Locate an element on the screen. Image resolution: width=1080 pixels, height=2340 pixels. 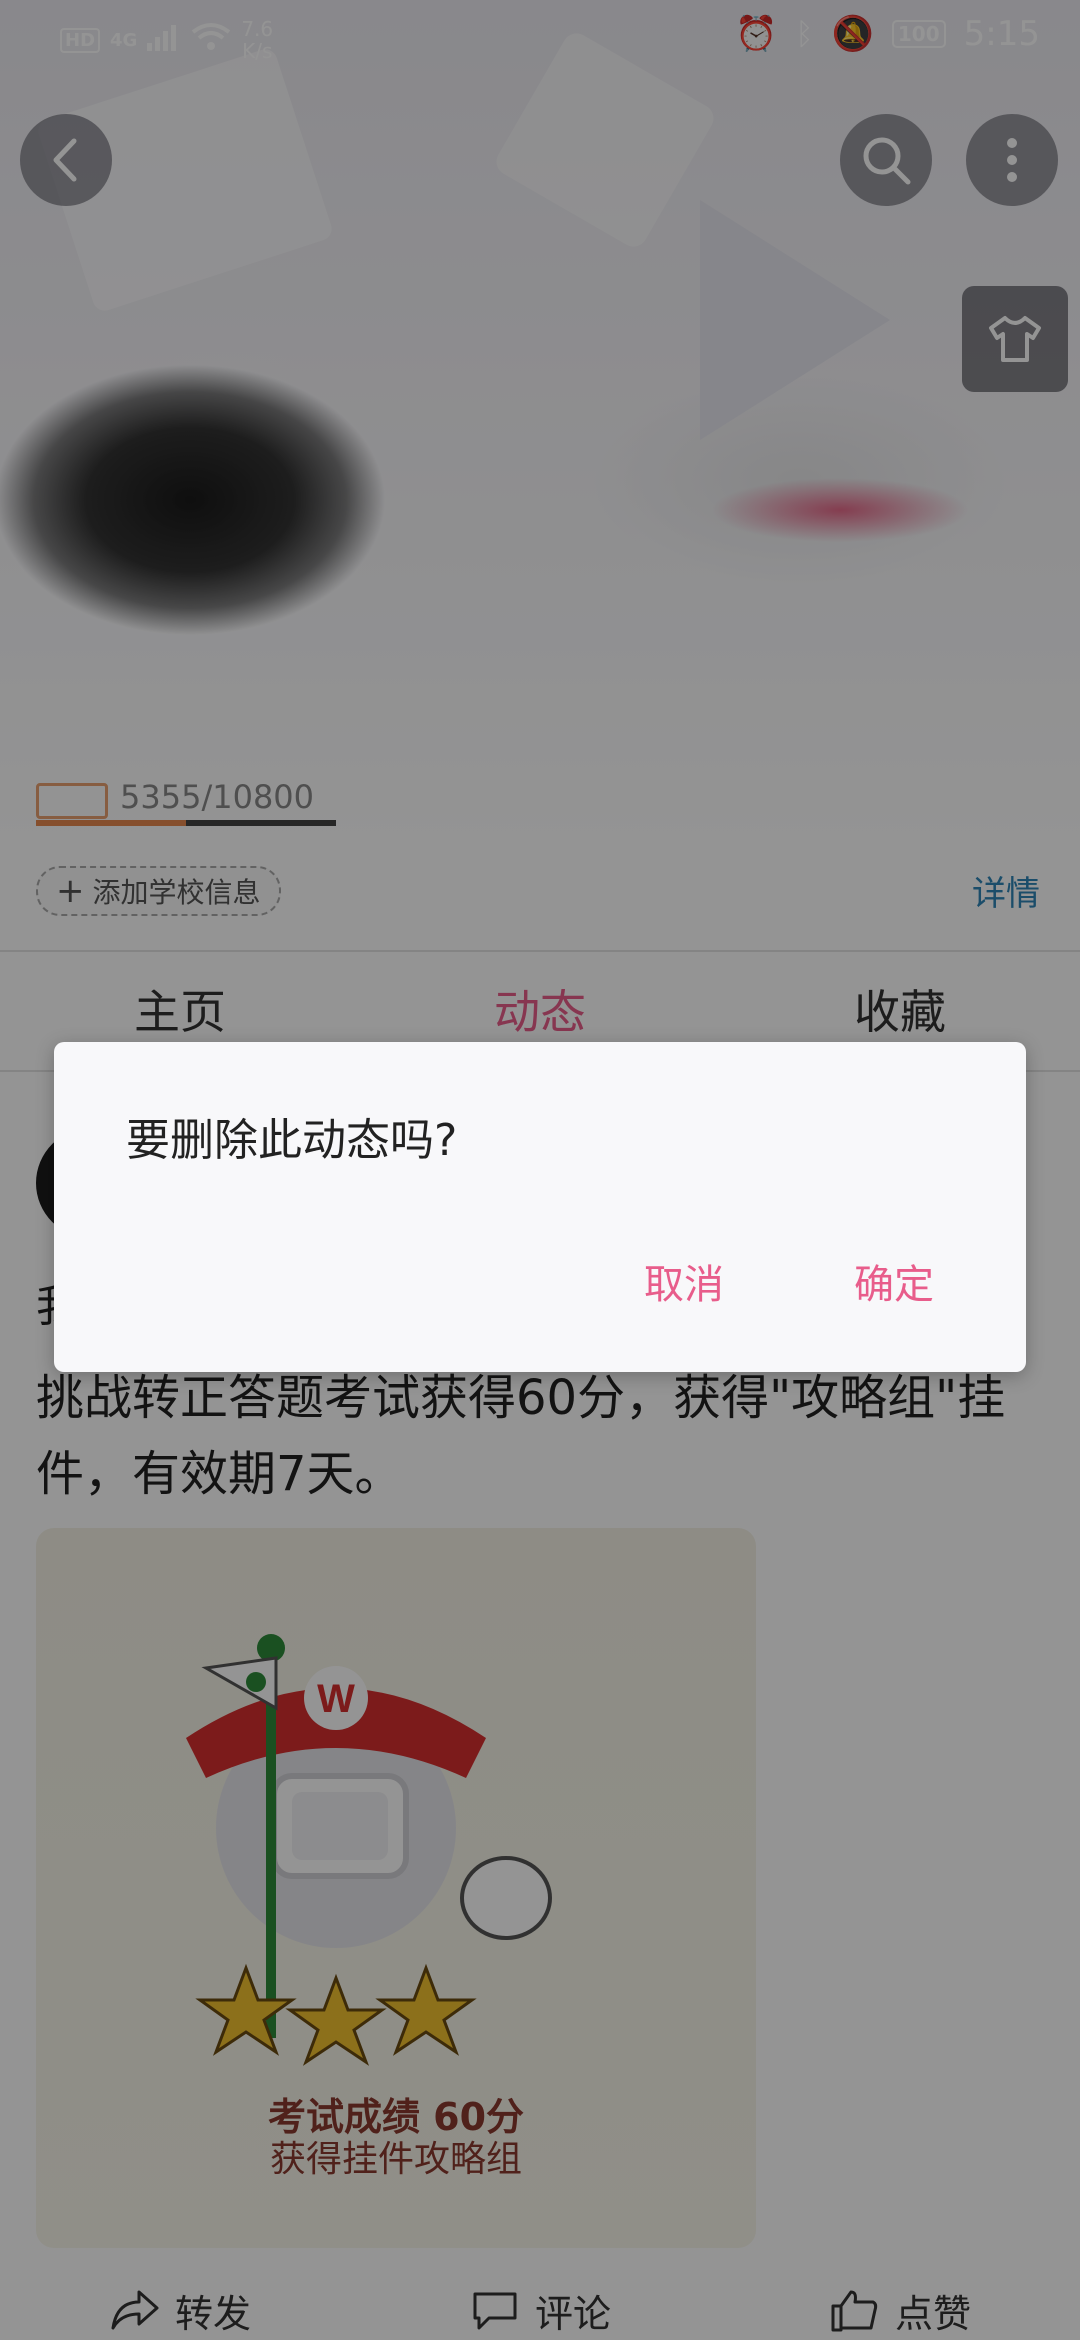
confirm-button: 确定 is located at coordinates (894, 1281).